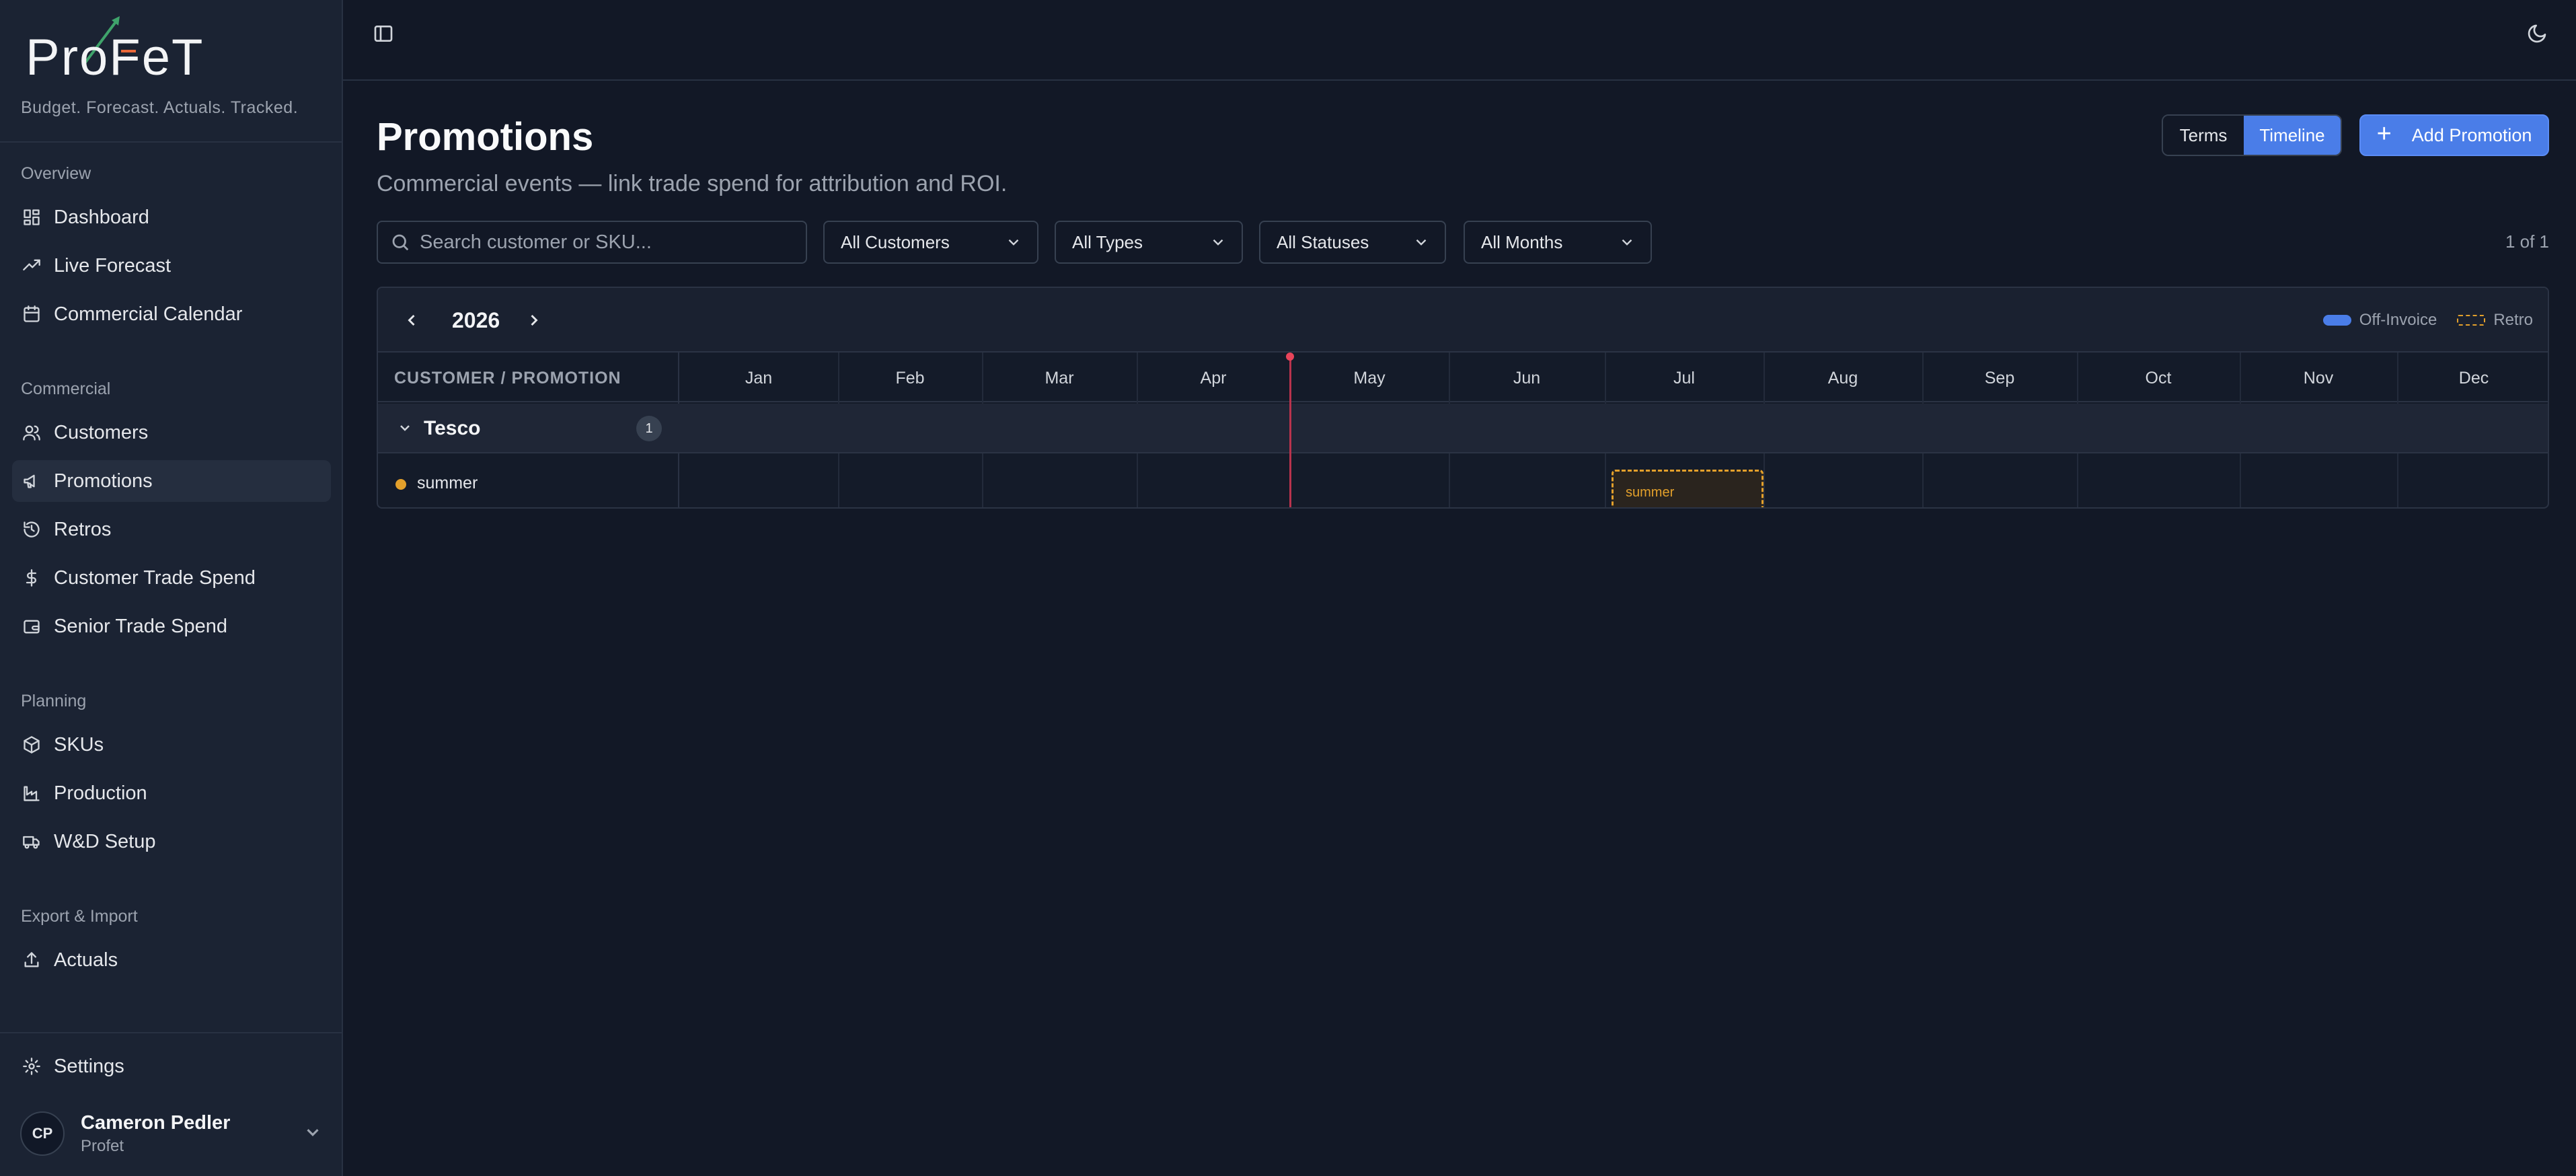 This screenshot has height=1176, width=2576. I want to click on logo: ProFeT, so click(114, 51).